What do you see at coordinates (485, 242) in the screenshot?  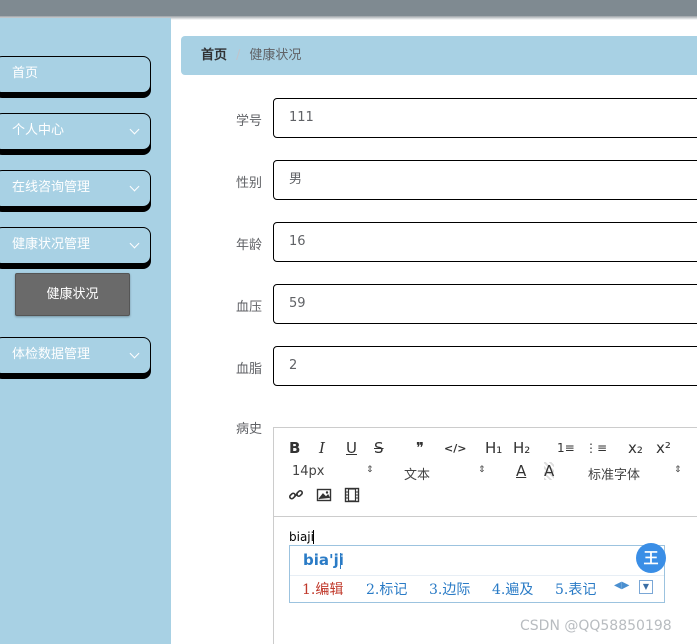 I see `age-input: 16` at bounding box center [485, 242].